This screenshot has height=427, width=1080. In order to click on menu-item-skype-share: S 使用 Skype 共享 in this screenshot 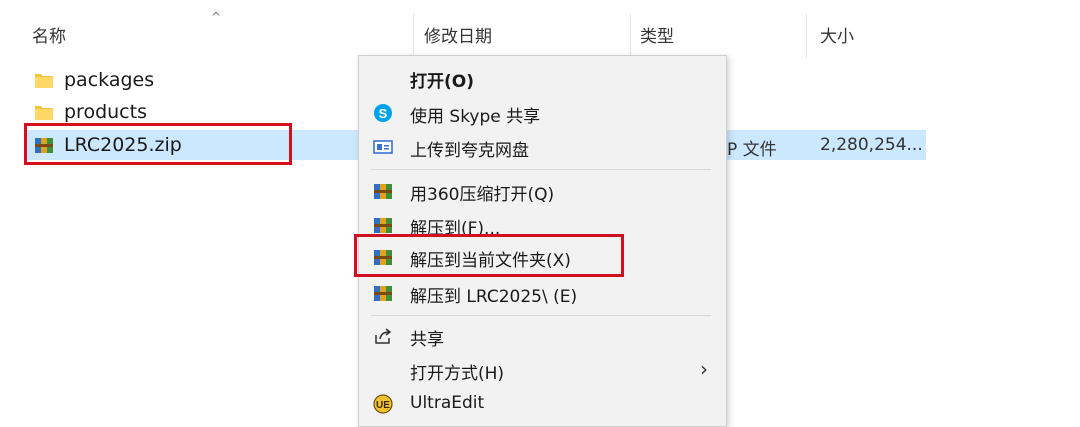, I will do `click(541, 113)`.